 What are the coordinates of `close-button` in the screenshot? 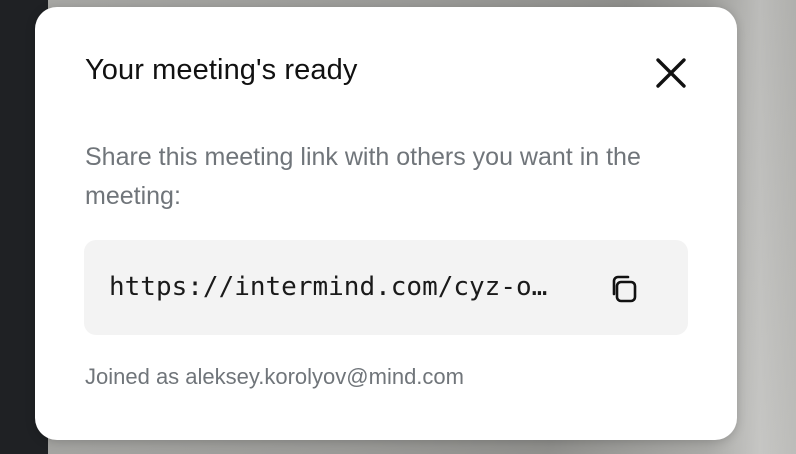 It's located at (671, 73).